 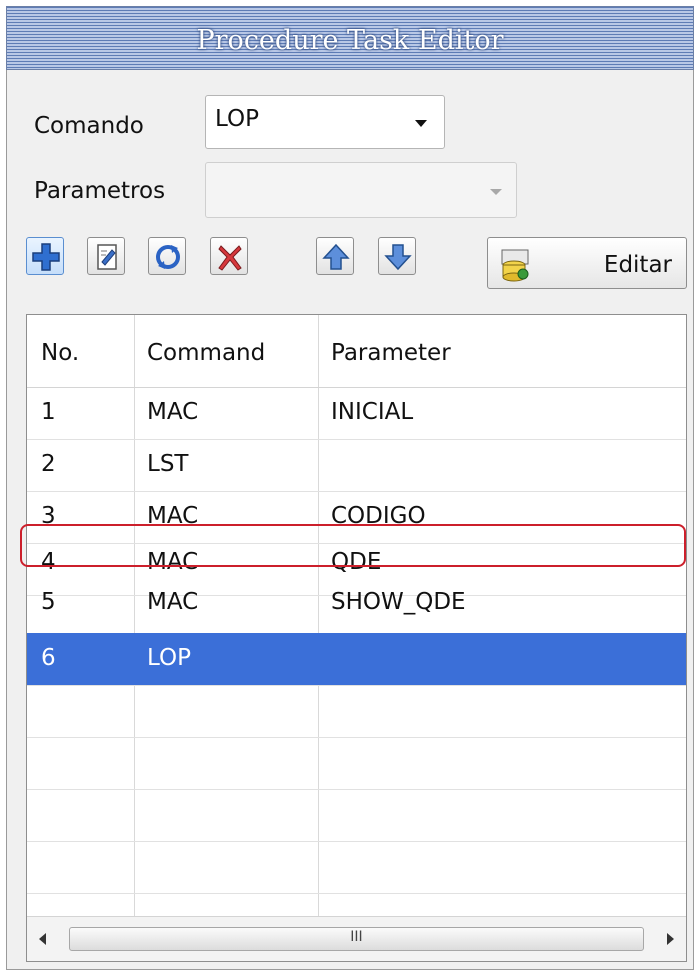 I want to click on table-row: 2 LST, so click(x=356, y=465).